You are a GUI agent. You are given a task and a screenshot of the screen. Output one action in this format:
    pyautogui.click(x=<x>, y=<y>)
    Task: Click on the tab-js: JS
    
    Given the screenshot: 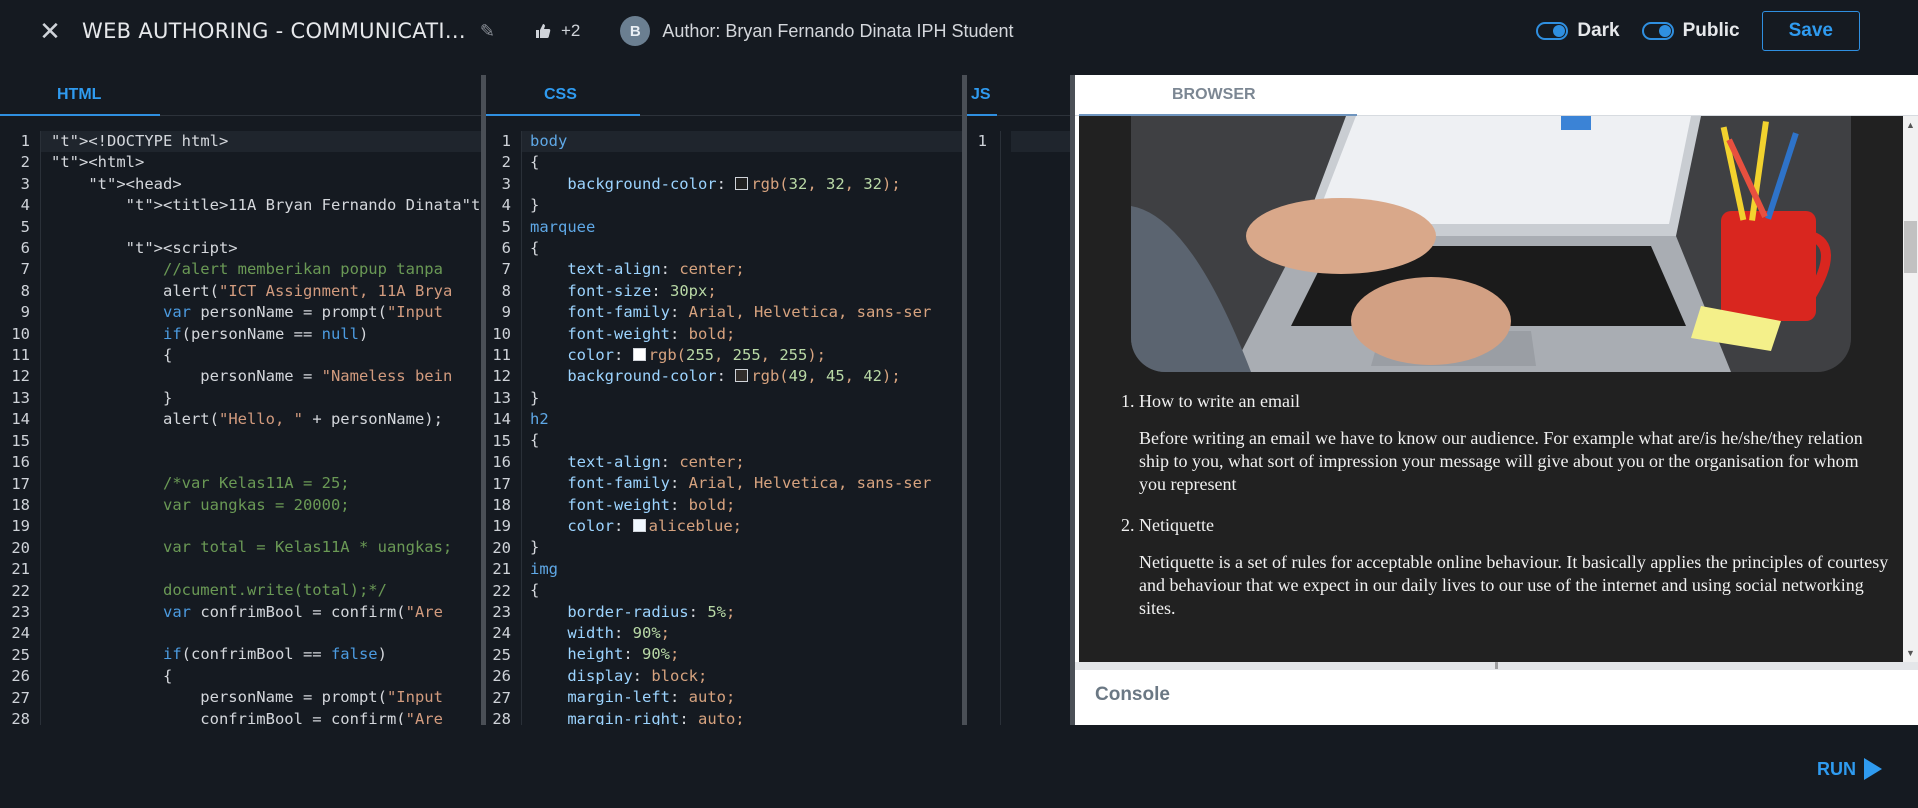 What is the action you would take?
    pyautogui.click(x=981, y=95)
    